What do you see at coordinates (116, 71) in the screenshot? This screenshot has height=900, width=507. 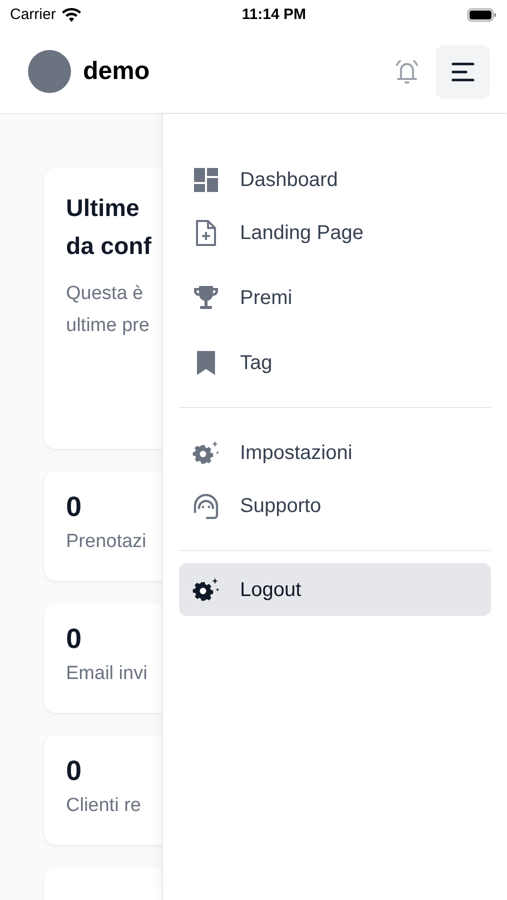 I see `user-name: demo` at bounding box center [116, 71].